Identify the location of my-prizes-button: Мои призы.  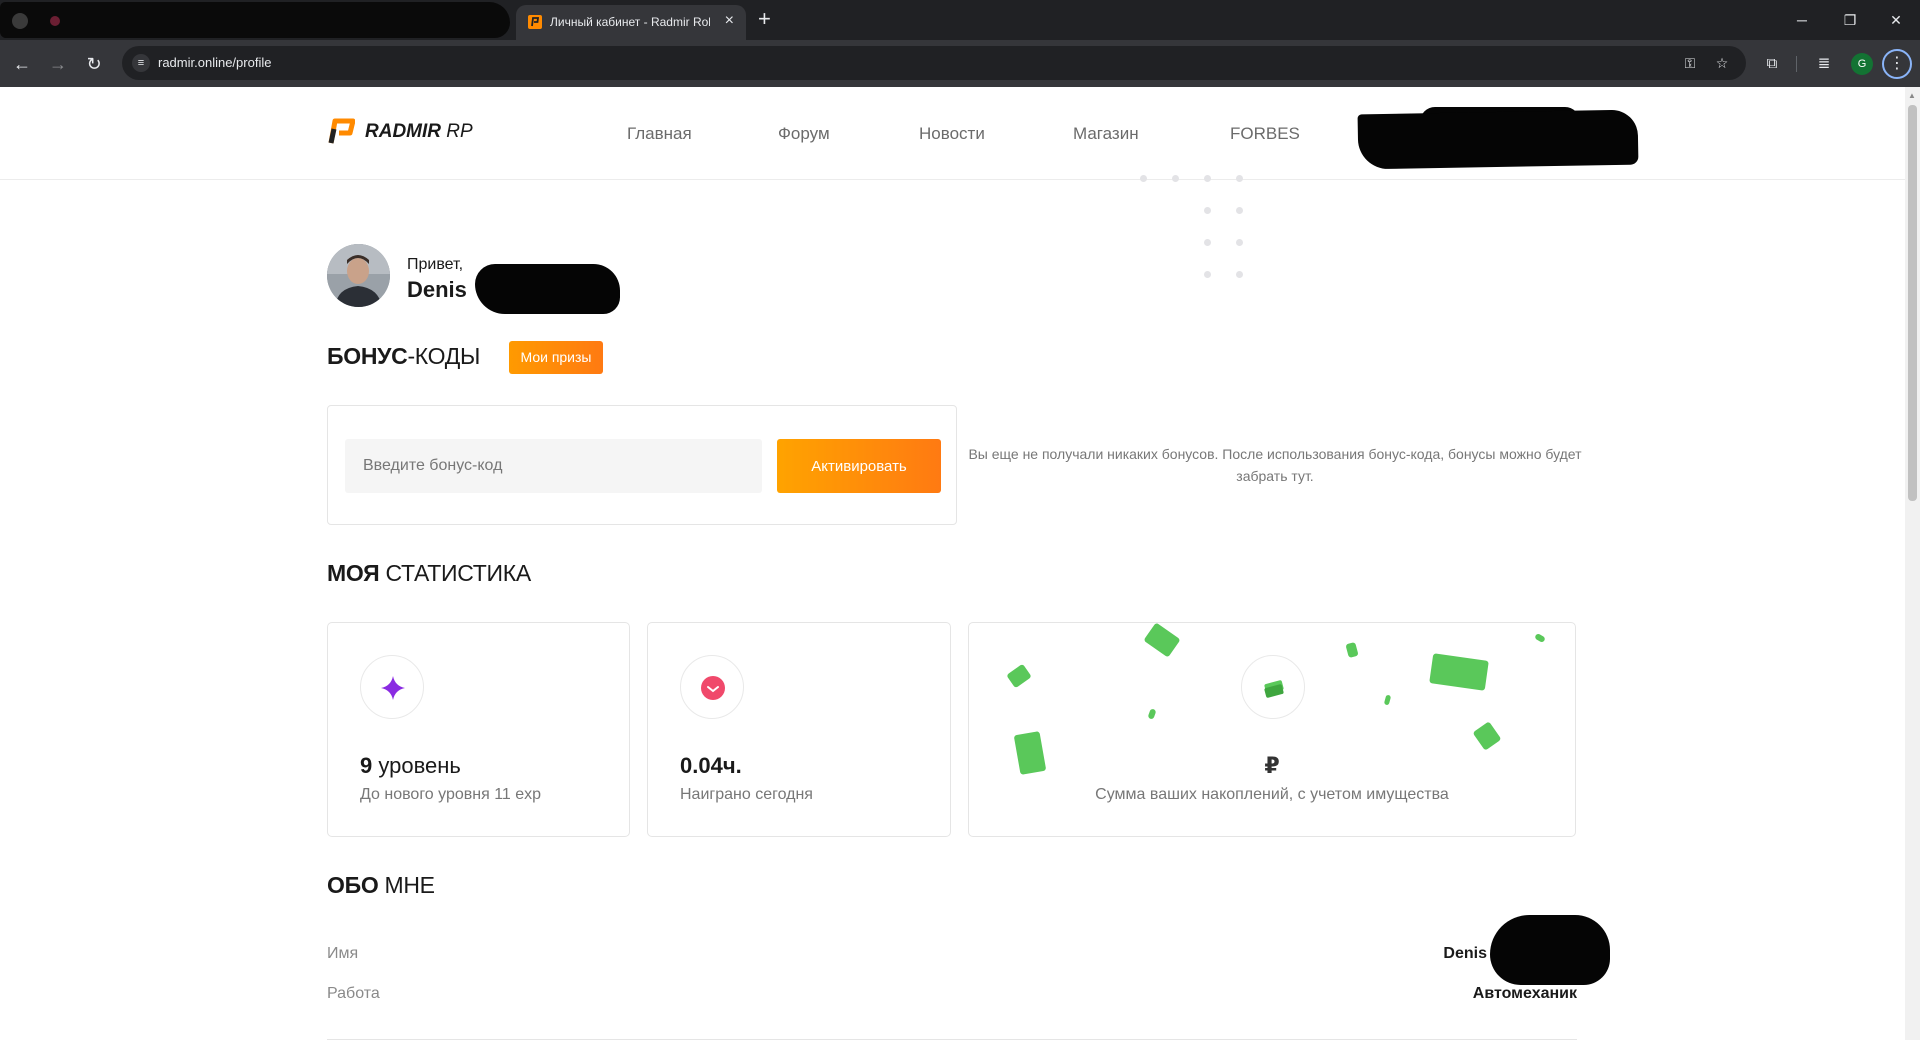
(556, 357).